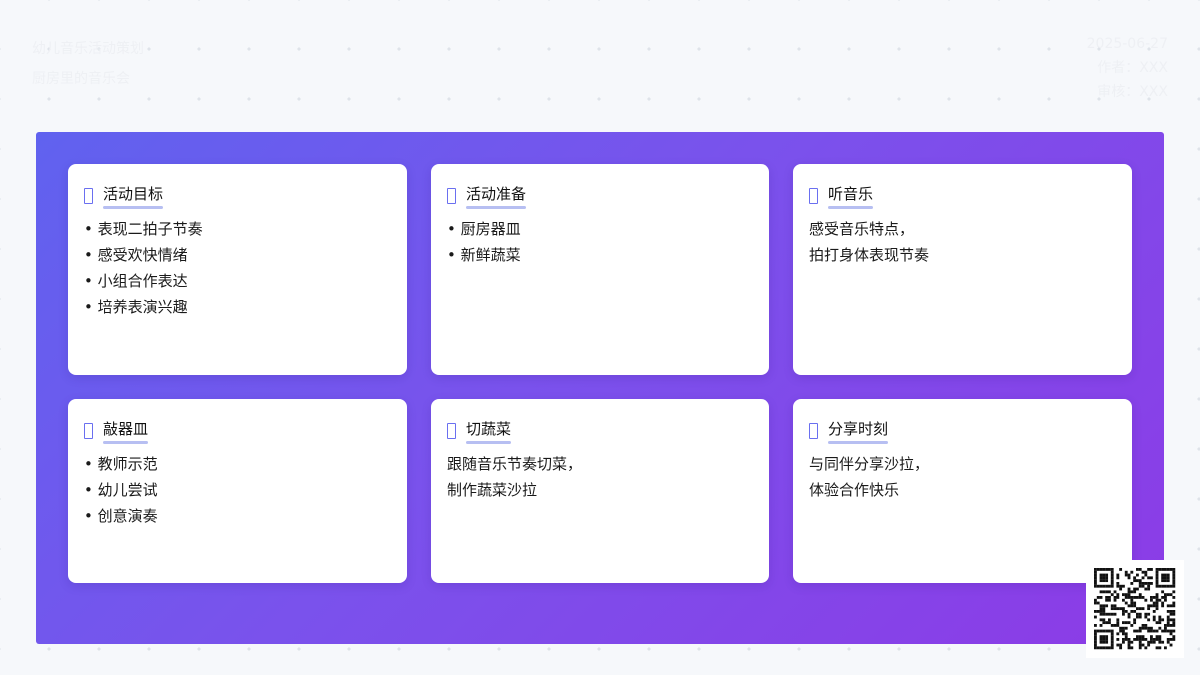  I want to click on card-header: 活动目标, so click(124, 196).